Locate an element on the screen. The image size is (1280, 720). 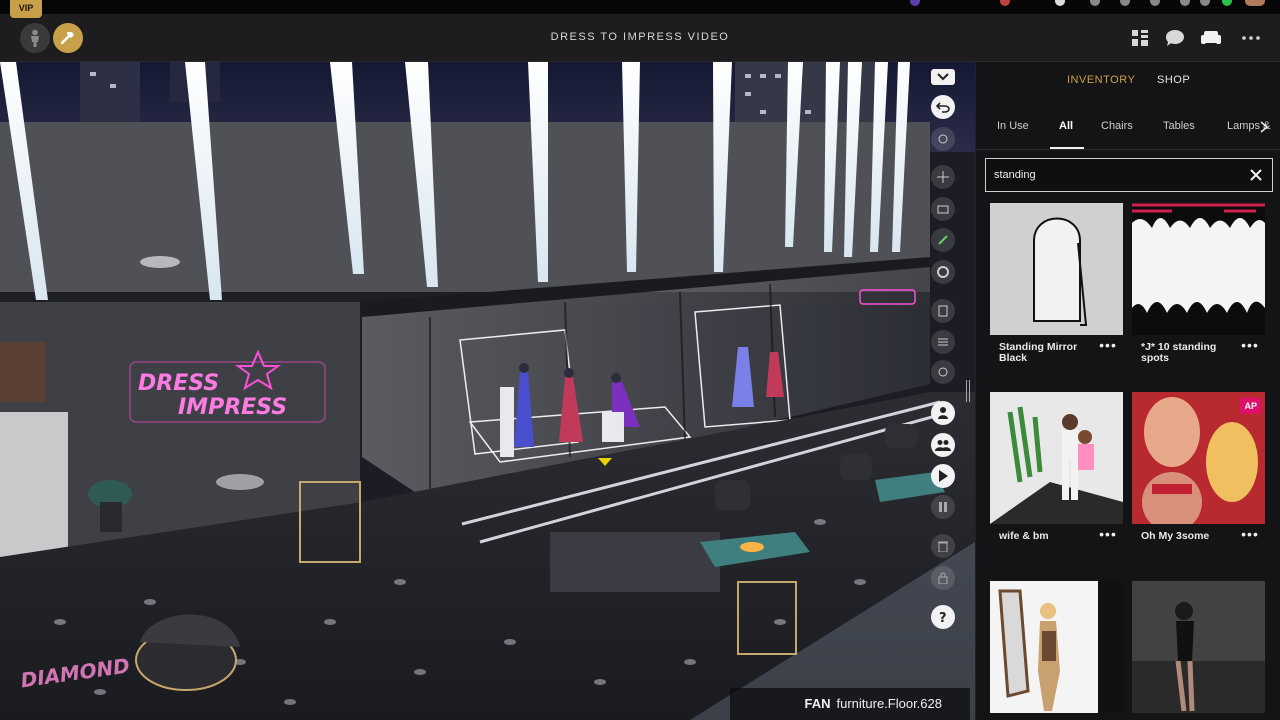
sofa-icon is located at coordinates (1211, 37).